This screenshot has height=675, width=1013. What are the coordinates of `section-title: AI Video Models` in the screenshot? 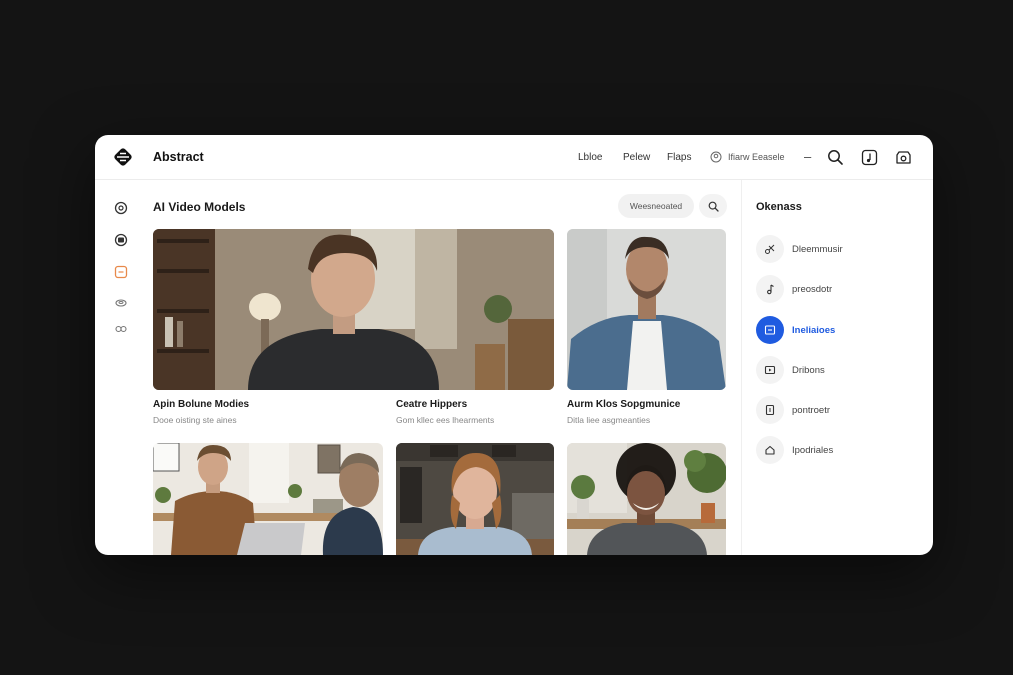 It's located at (199, 207).